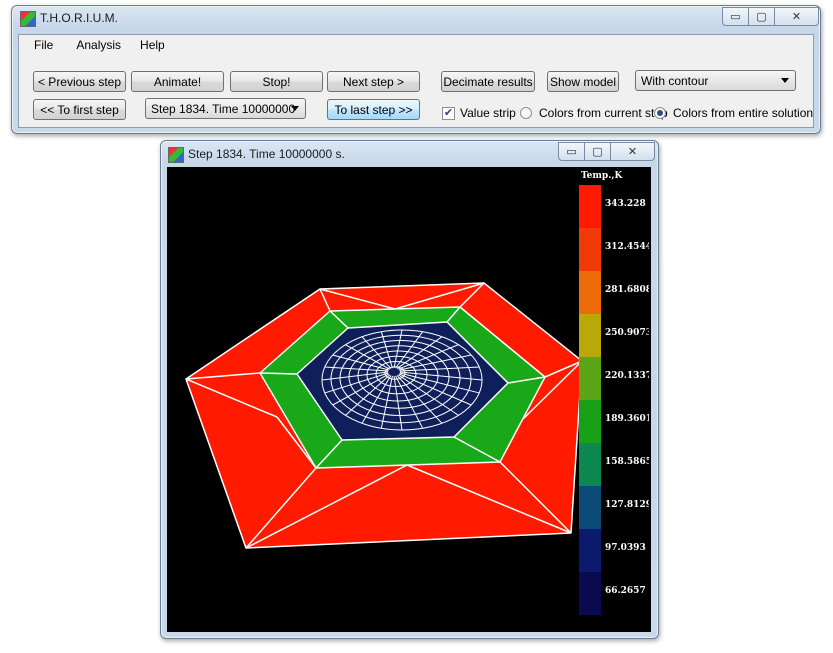 The height and width of the screenshot is (653, 833). I want to click on stop-button: Stop!, so click(276, 81).